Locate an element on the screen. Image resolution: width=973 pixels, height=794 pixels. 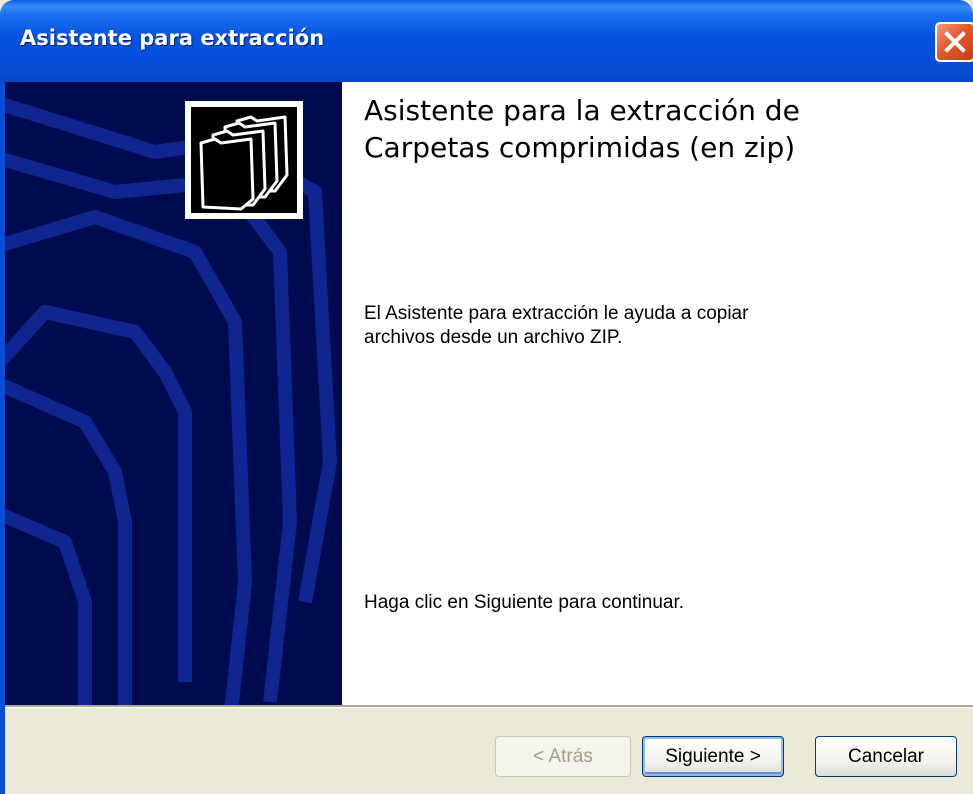
button-area-separator is located at coordinates (489, 706).